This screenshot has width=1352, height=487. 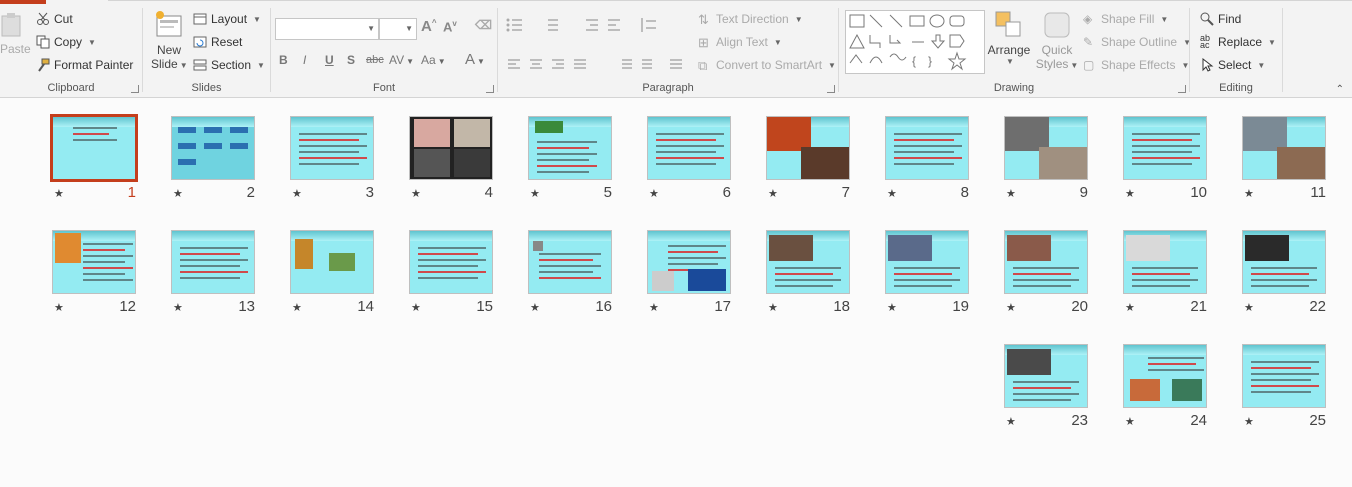 What do you see at coordinates (351, 60) in the screenshot?
I see `shadow-button: S` at bounding box center [351, 60].